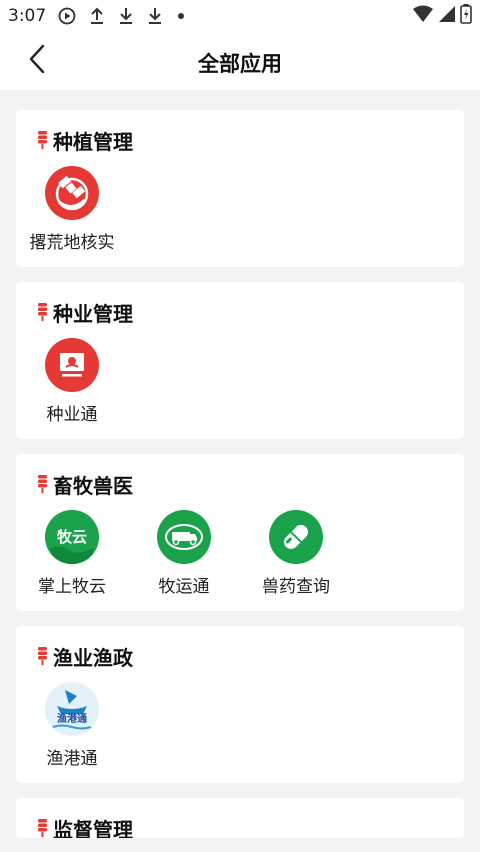 The width and height of the screenshot is (480, 852). I want to click on logo-text: 渔港通, so click(72, 718).